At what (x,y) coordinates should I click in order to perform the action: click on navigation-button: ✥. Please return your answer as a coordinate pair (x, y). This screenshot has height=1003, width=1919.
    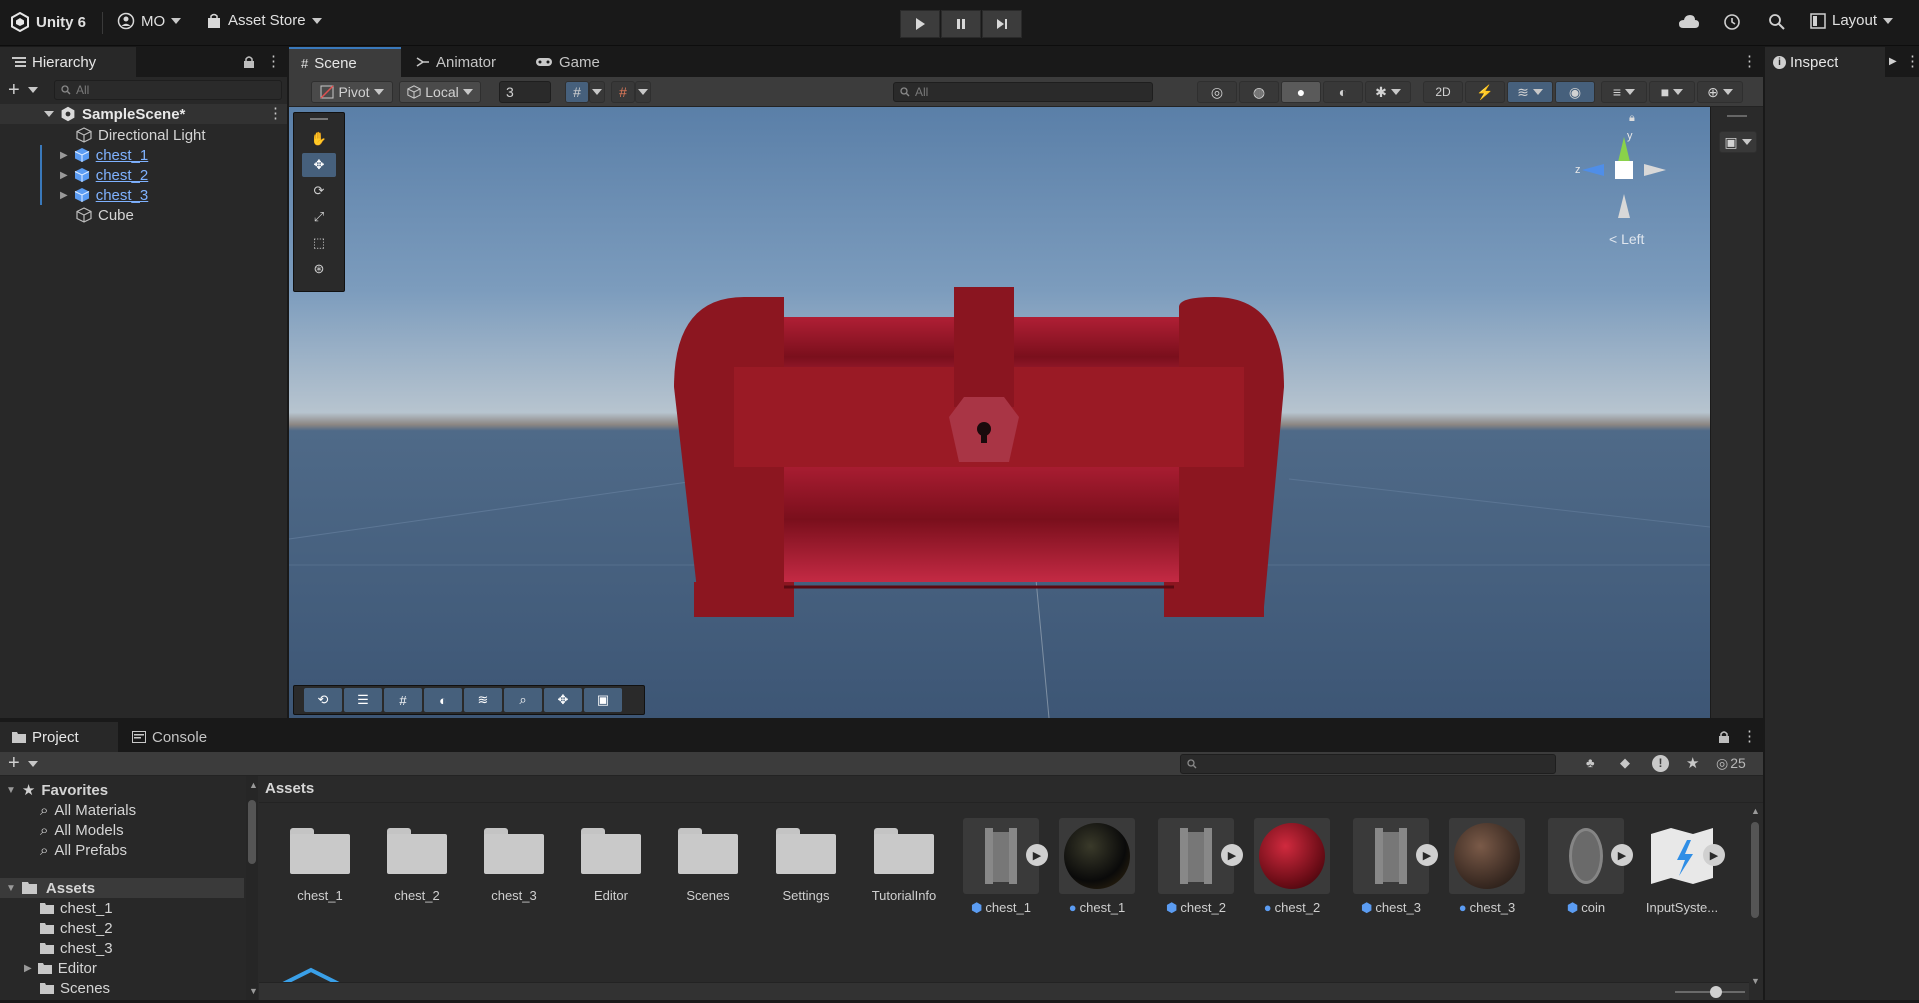
    Looking at the image, I should click on (563, 700).